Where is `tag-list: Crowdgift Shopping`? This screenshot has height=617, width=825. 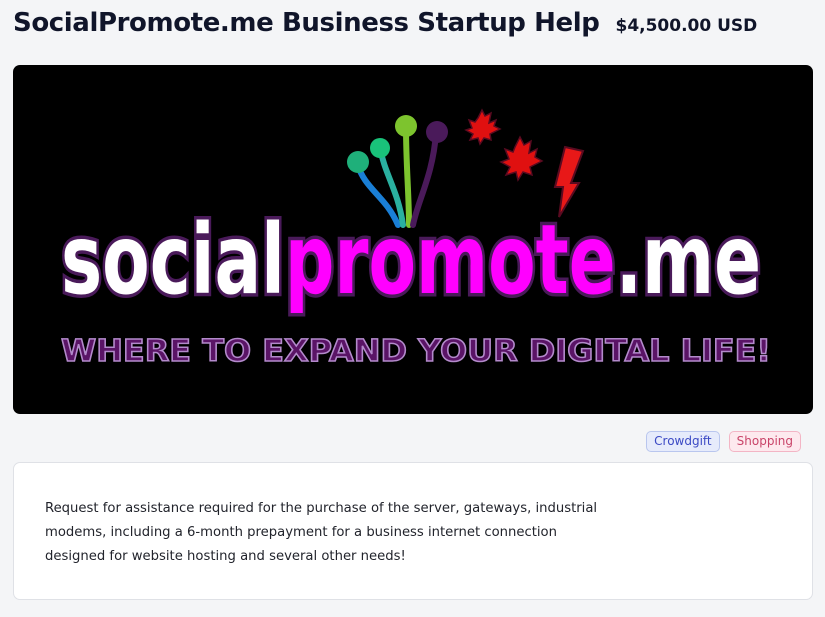 tag-list: Crowdgift Shopping is located at coordinates (723, 441).